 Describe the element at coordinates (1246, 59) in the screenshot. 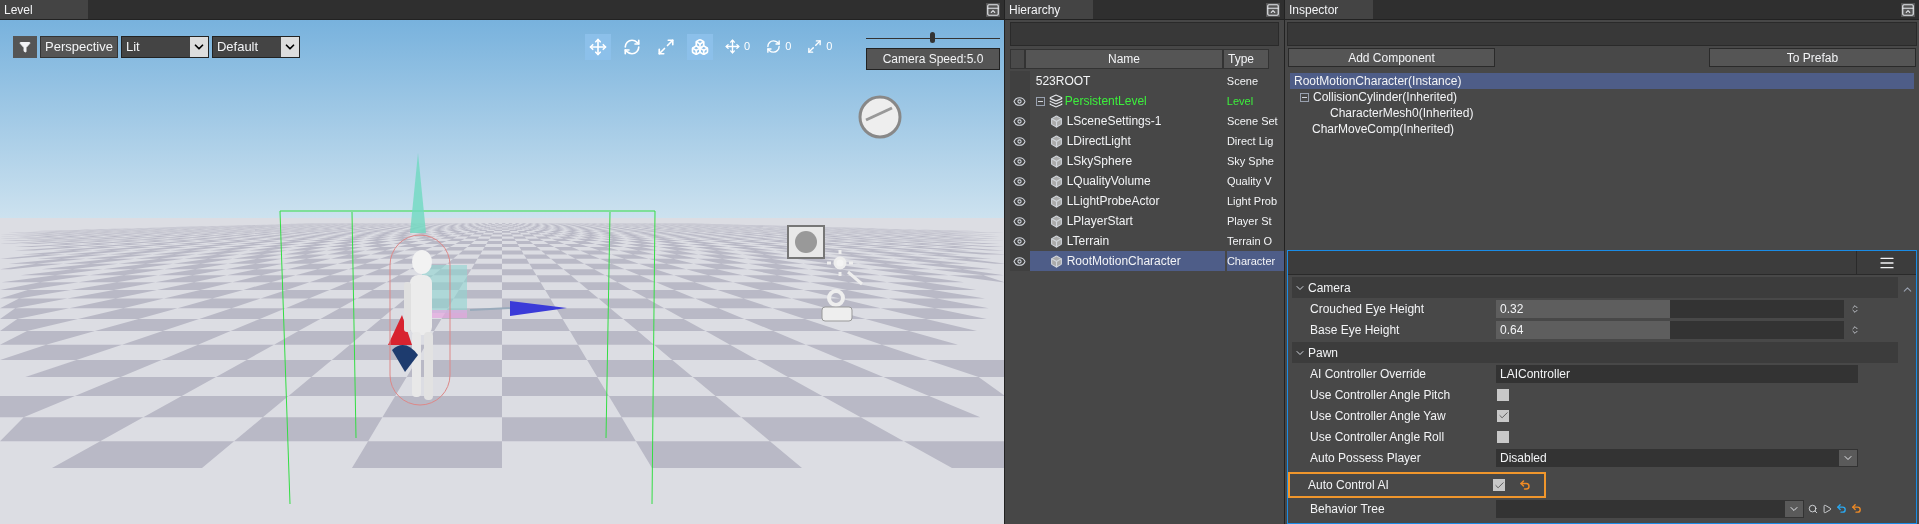

I see `column-header: Type` at that location.